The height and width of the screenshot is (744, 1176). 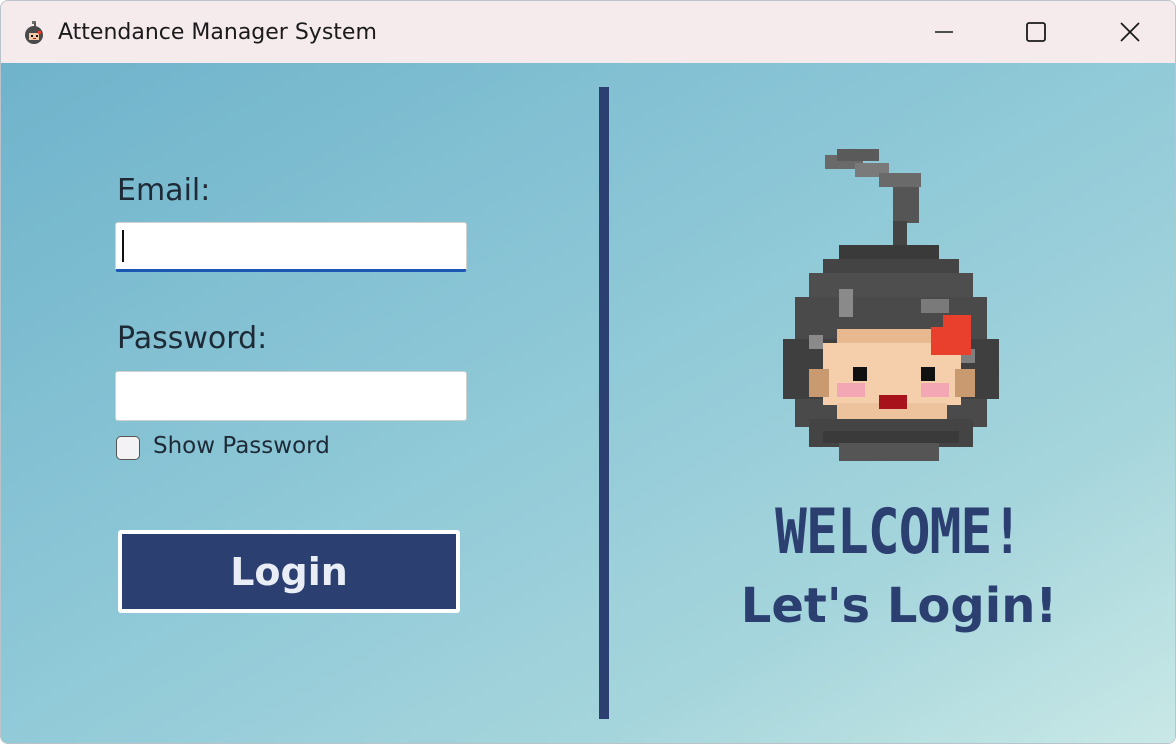 I want to click on close-icon, so click(x=1130, y=32).